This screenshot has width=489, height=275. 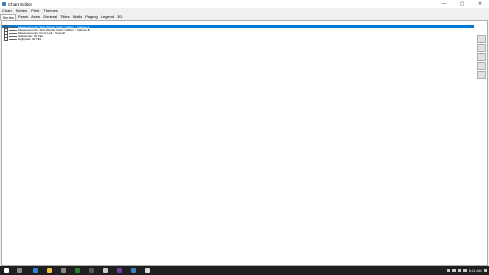 What do you see at coordinates (485, 270) in the screenshot?
I see `notification-icon` at bounding box center [485, 270].